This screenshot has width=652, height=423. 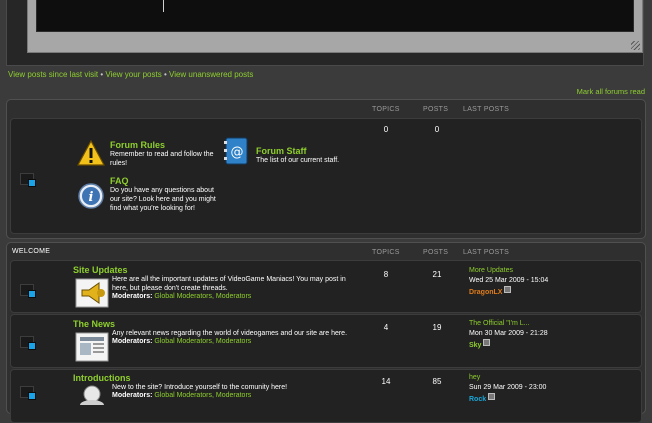 What do you see at coordinates (162, 159) in the screenshot?
I see `forum-rules-description: Remember to read and follow the rules!` at bounding box center [162, 159].